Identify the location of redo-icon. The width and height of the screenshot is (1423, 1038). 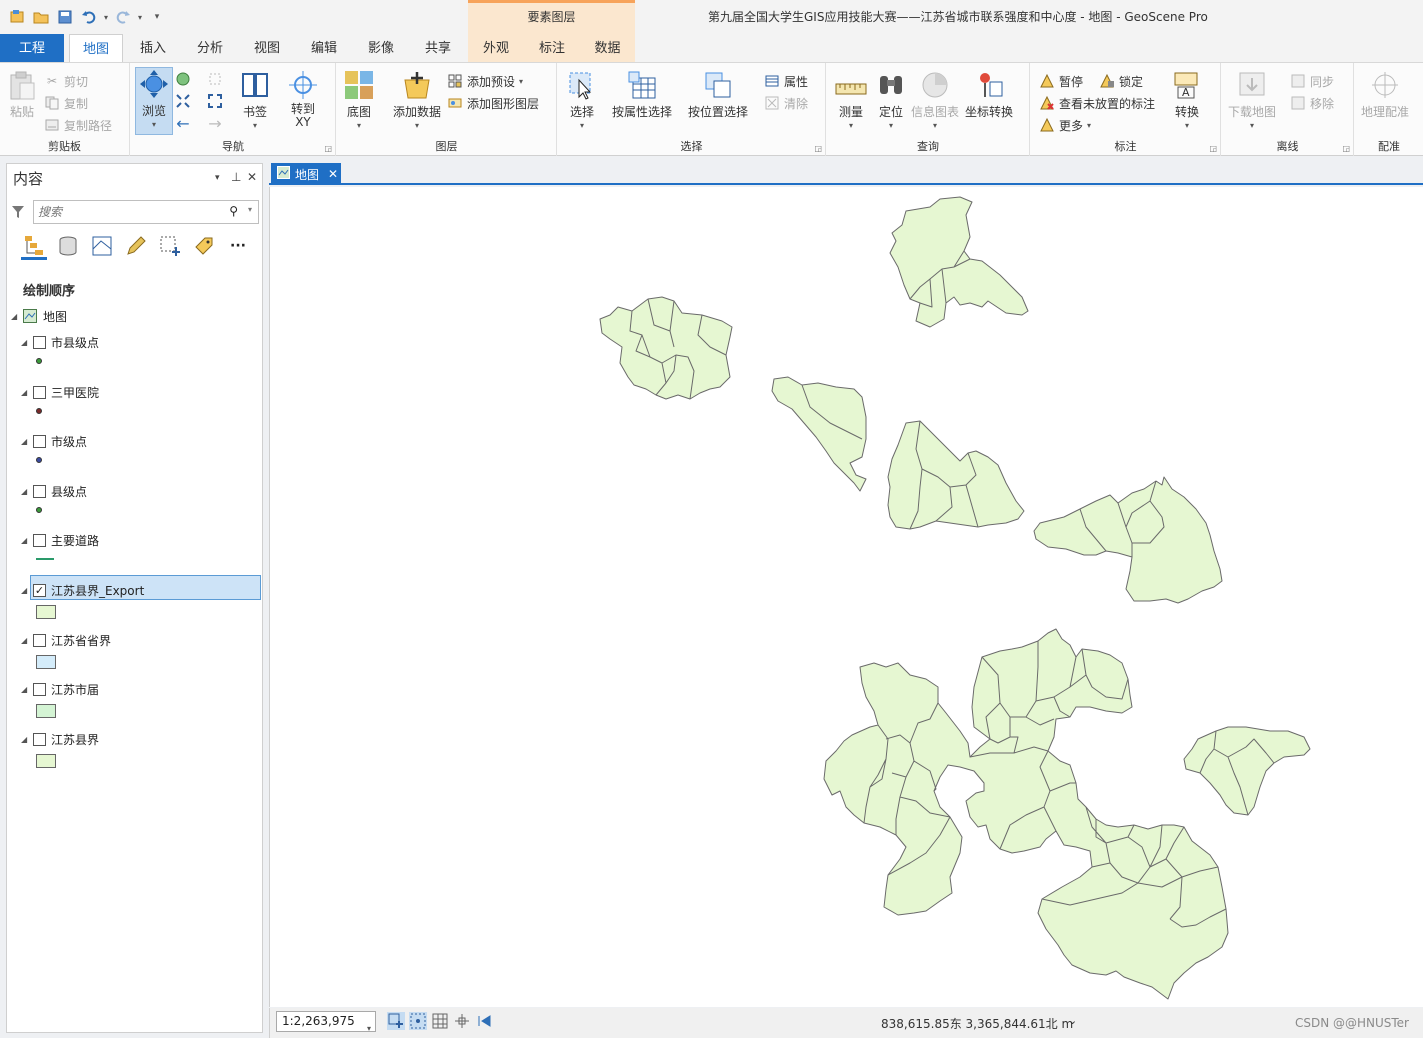
(123, 17).